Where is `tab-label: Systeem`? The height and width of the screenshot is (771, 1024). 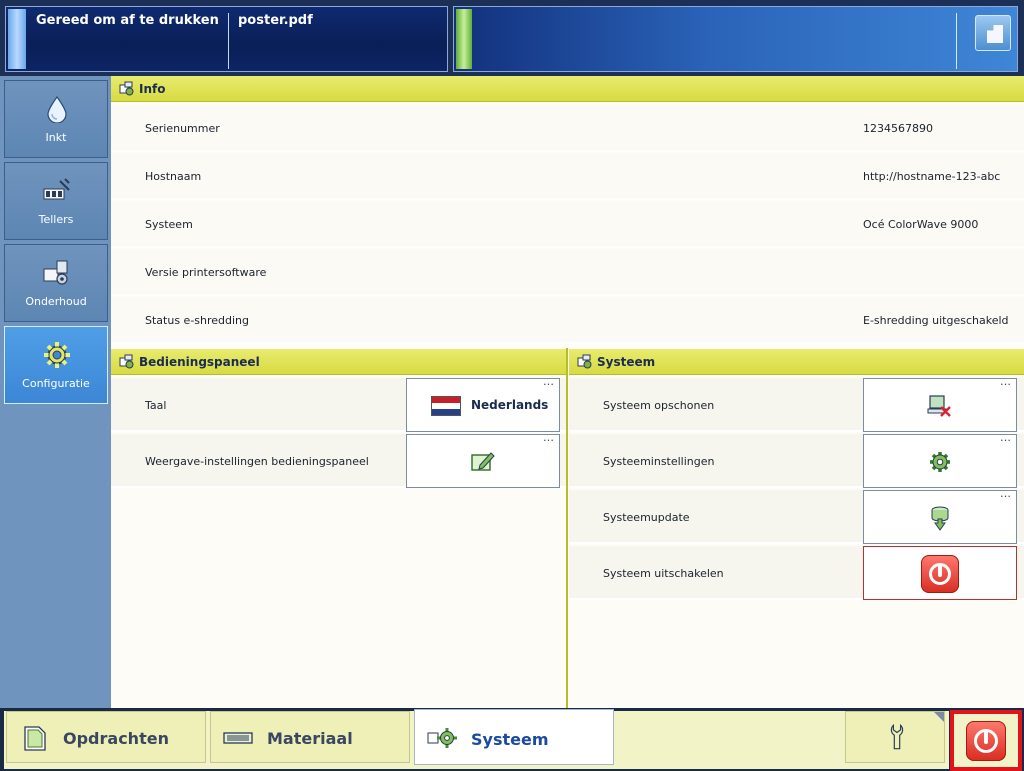
tab-label: Systeem is located at coordinates (510, 739).